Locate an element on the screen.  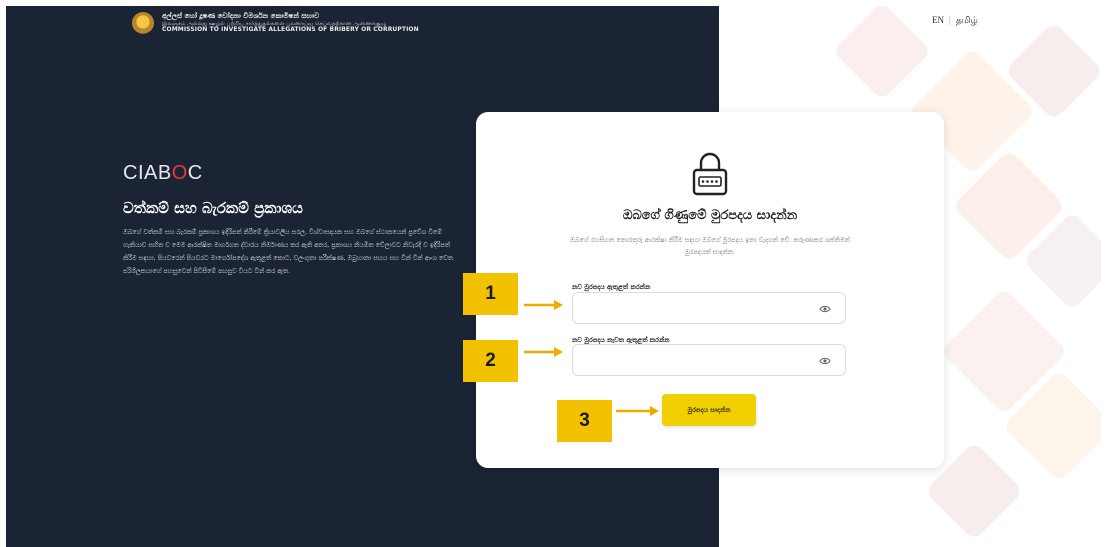
page-title: වත්කම් සහ බැරකම් ප්‍රකාශය is located at coordinates (213, 208).